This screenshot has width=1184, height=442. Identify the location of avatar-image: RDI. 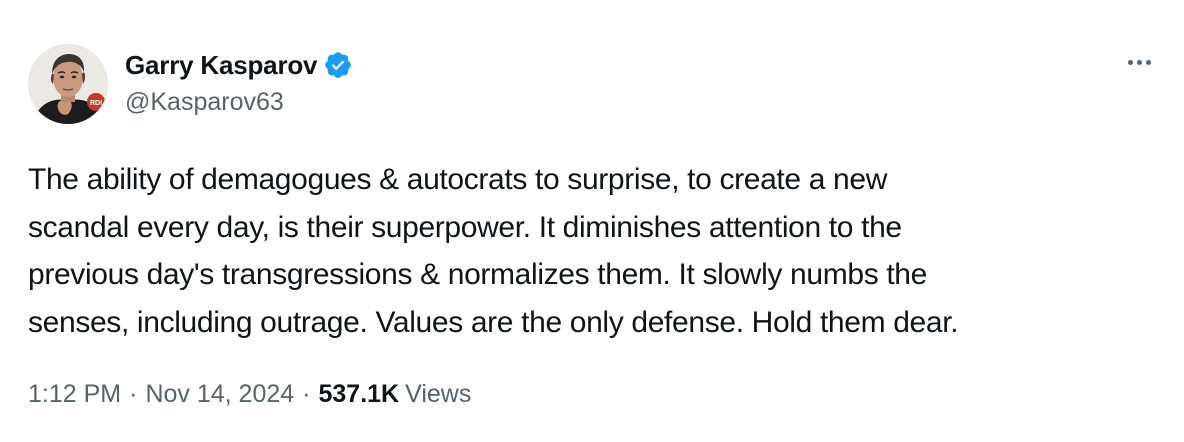
(68, 84).